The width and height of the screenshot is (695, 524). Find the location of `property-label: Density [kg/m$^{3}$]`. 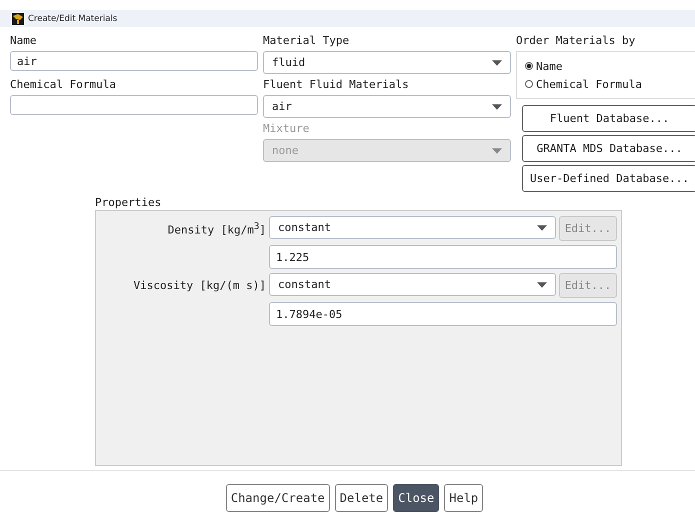

property-label: Density [kg/m$^{3}$] is located at coordinates (217, 228).